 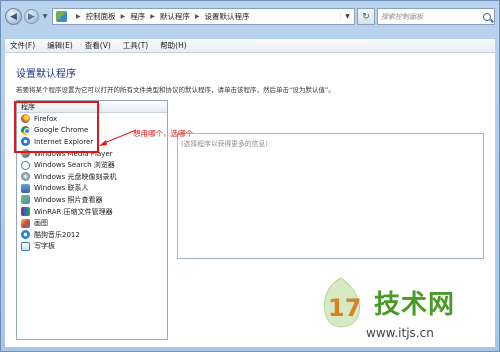 I want to click on list-item-photo-viewer: Windows 照片查看器, so click(x=92, y=200).